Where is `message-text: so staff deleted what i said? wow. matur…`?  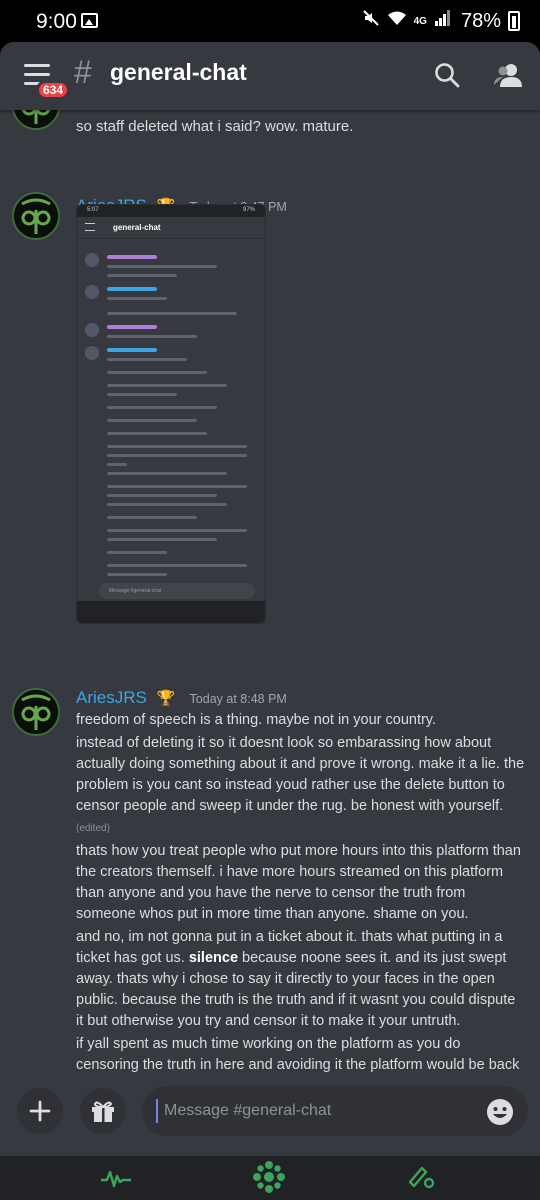
message-text: so staff deleted what i said? wow. matur… is located at coordinates (215, 126).